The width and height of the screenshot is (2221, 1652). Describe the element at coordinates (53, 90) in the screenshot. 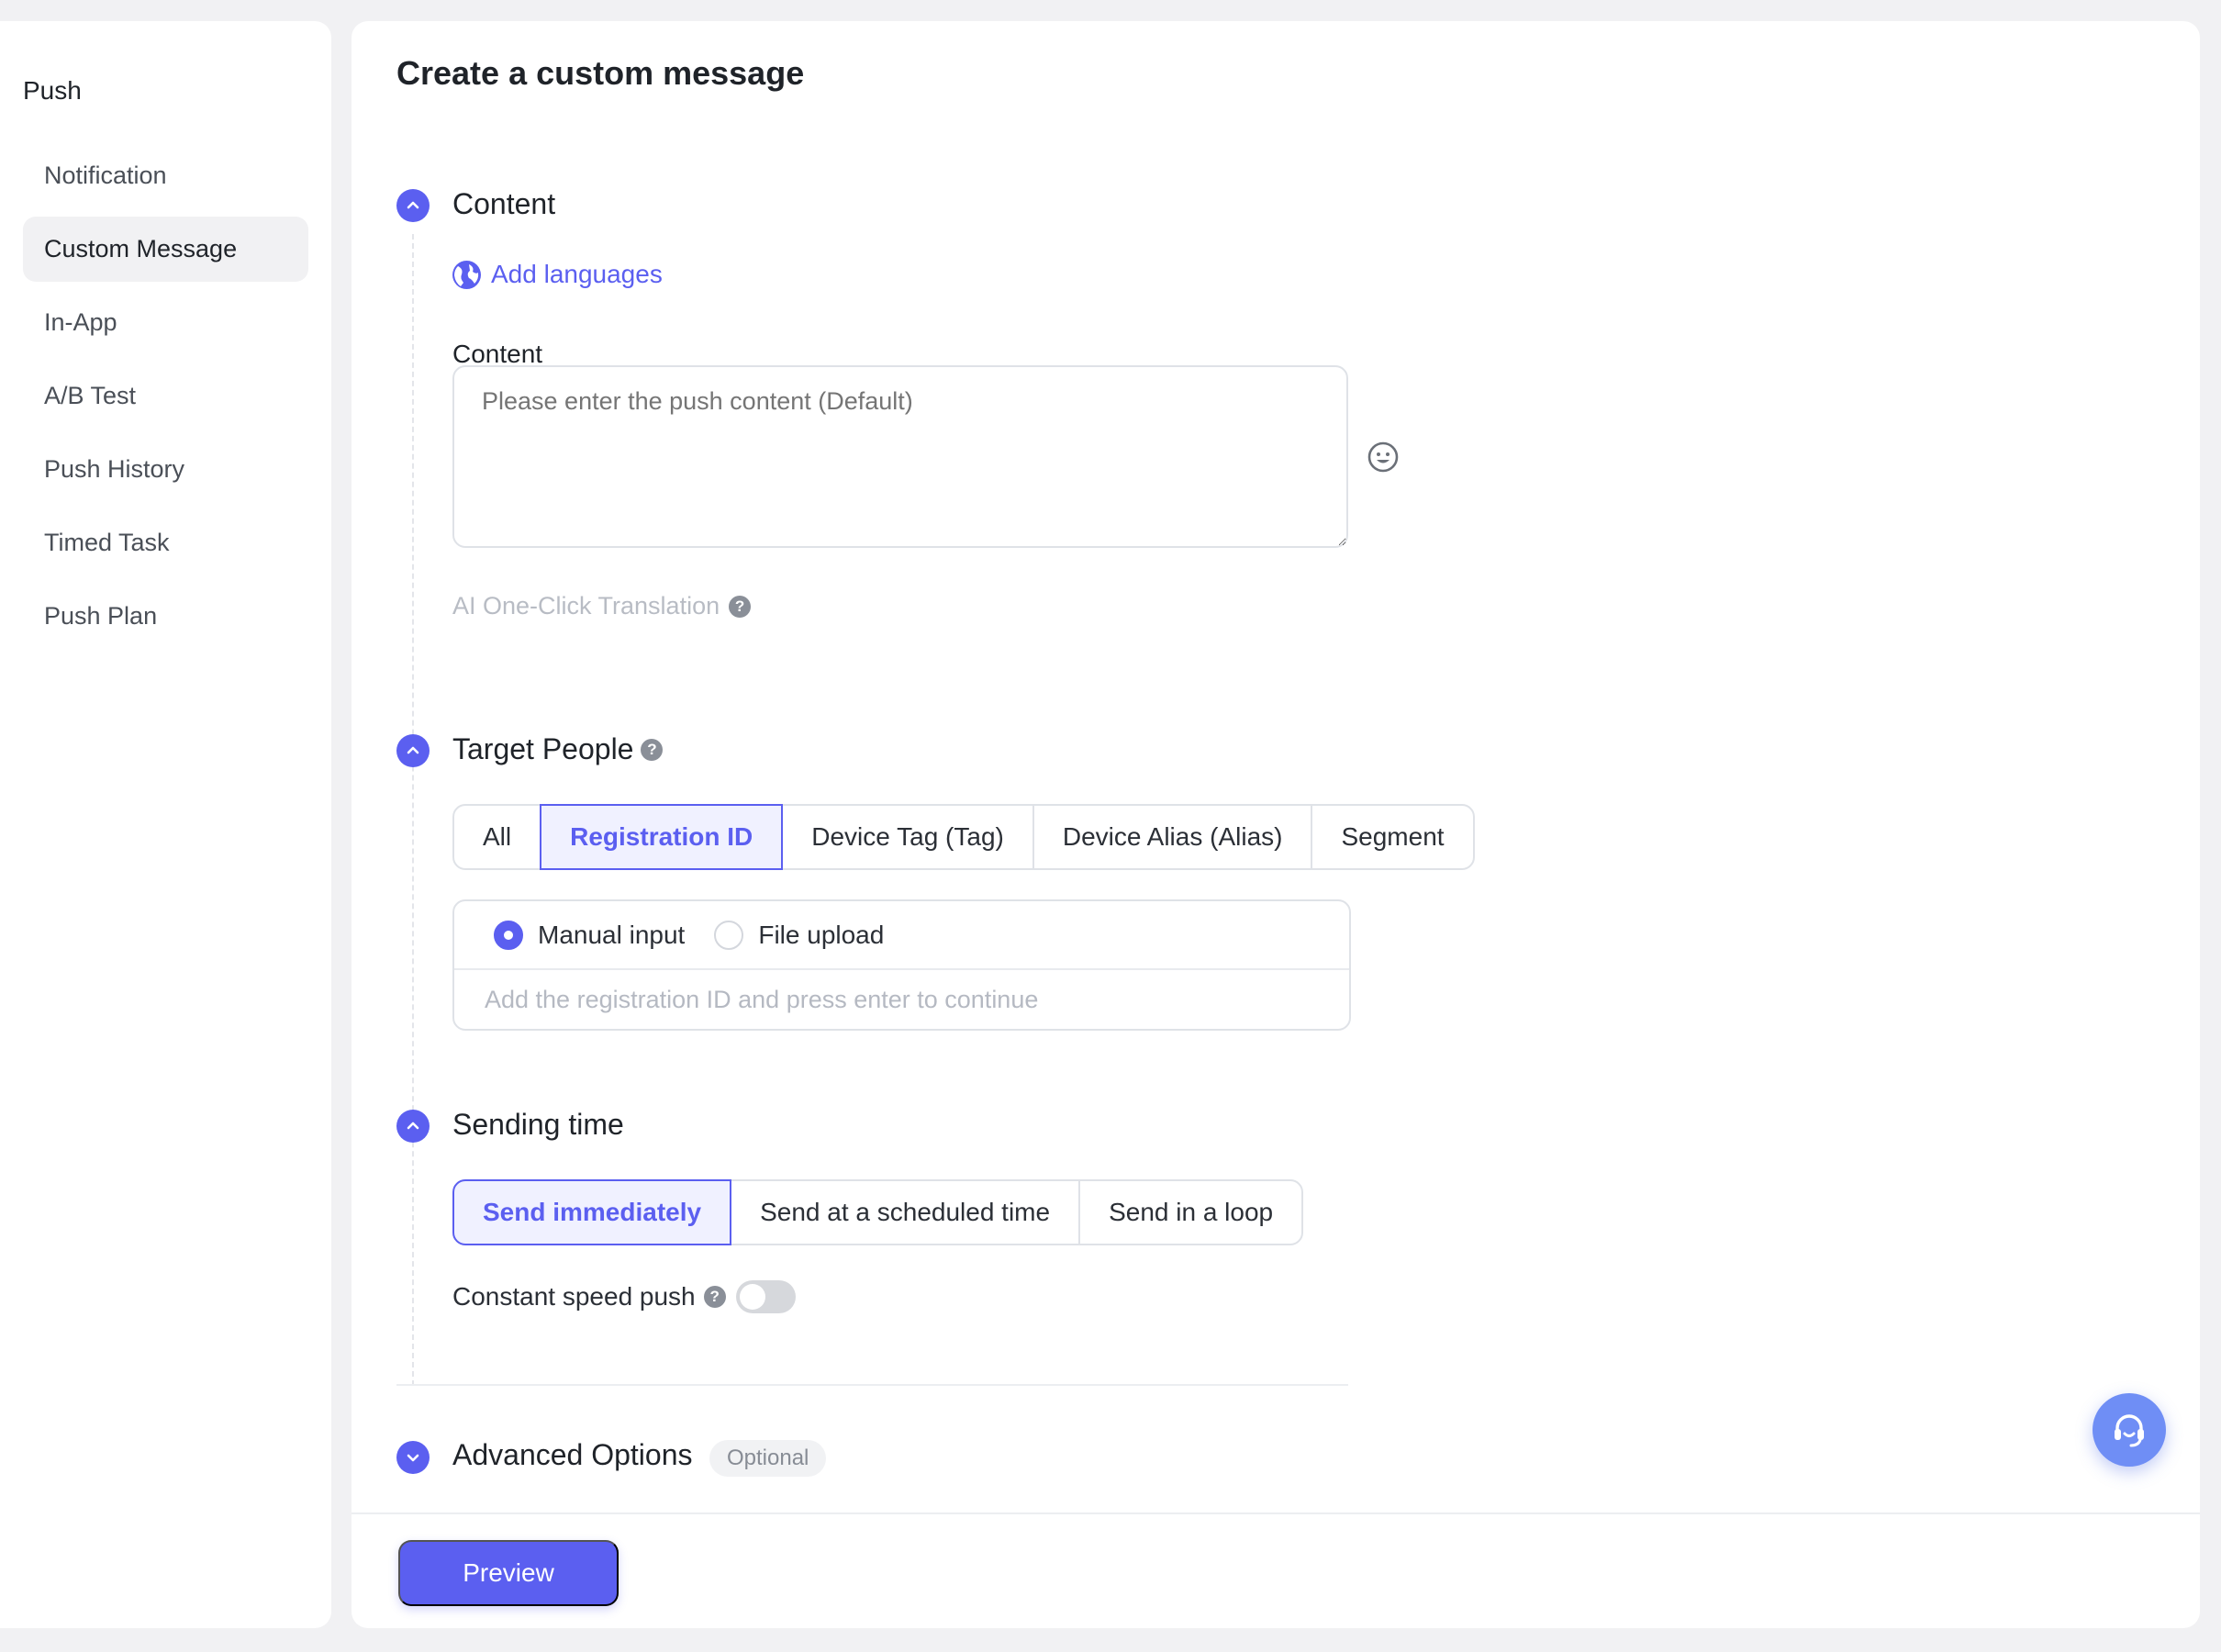

I see `sidebar-title: Push` at that location.